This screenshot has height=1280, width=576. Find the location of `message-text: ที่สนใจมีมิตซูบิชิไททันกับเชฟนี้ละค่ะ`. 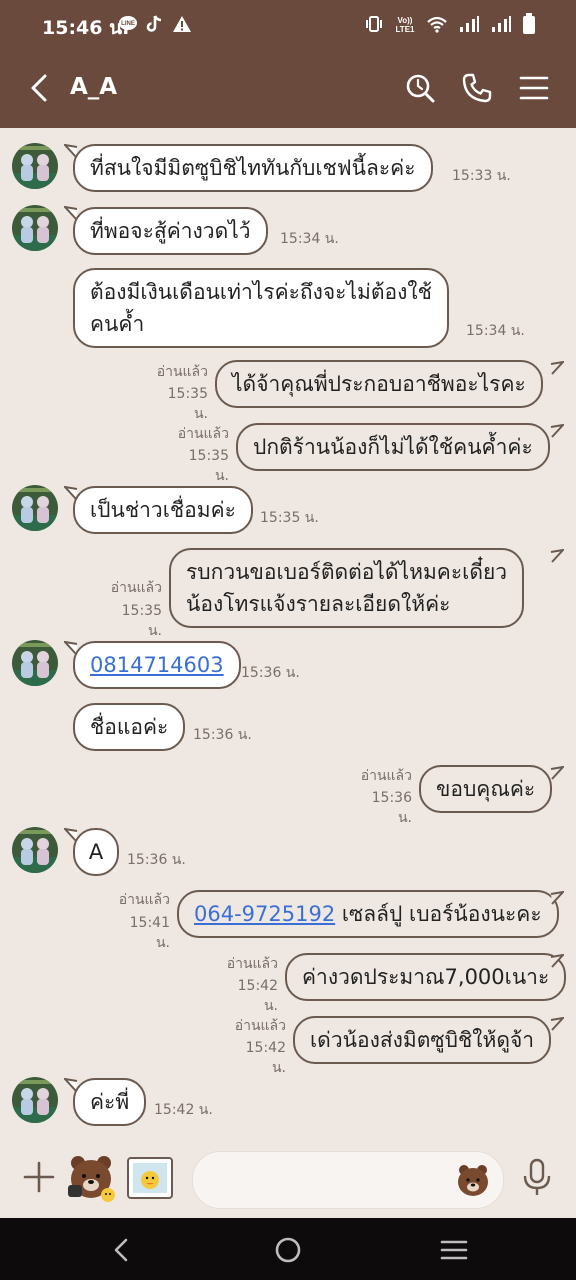

message-text: ที่สนใจมีมิตซูบิชิไททันกับเชฟนี้ละค่ะ is located at coordinates (253, 168).